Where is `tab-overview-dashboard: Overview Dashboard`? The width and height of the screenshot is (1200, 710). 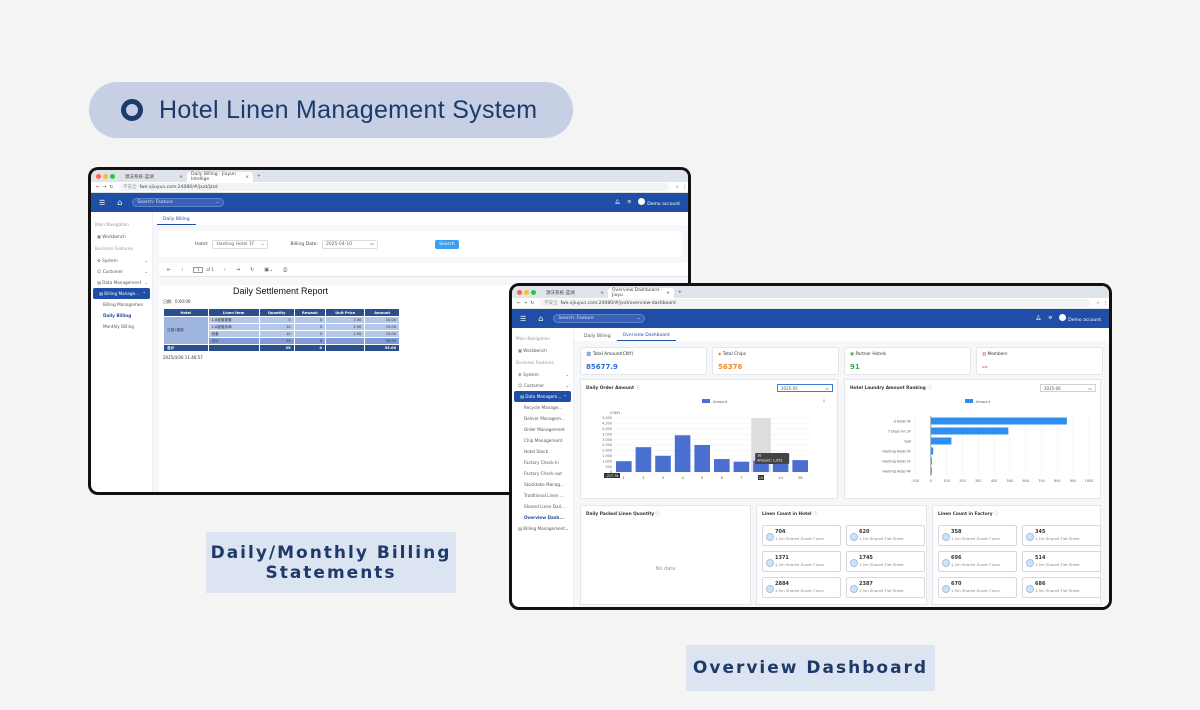 tab-overview-dashboard: Overview Dashboard is located at coordinates (646, 337).